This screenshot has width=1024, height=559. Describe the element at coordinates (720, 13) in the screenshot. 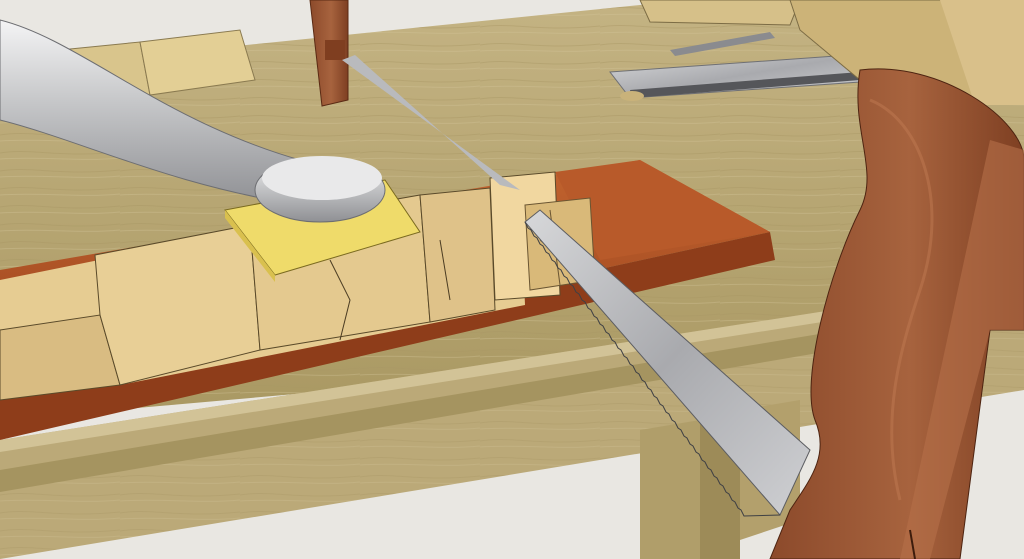

I see `plane-front` at that location.